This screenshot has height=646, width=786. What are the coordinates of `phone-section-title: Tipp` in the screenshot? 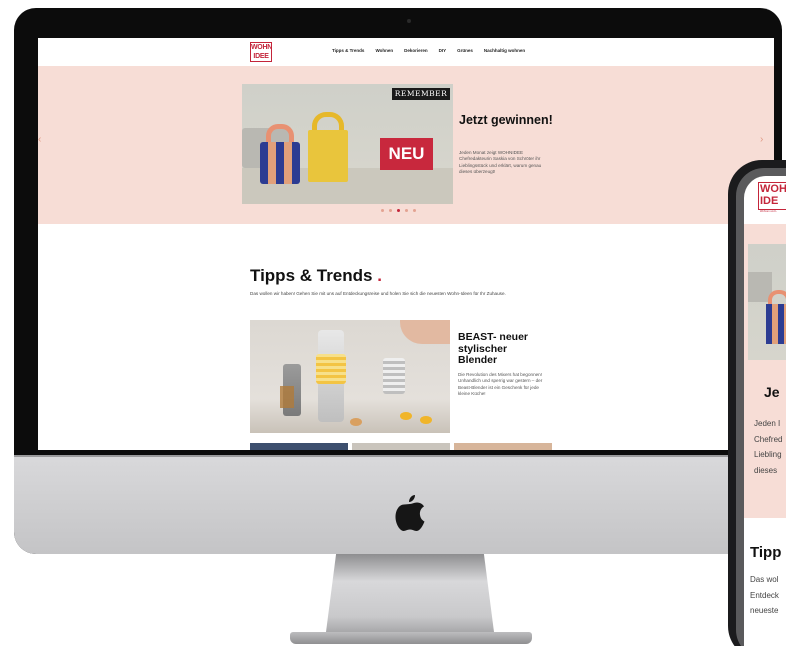 It's located at (766, 552).